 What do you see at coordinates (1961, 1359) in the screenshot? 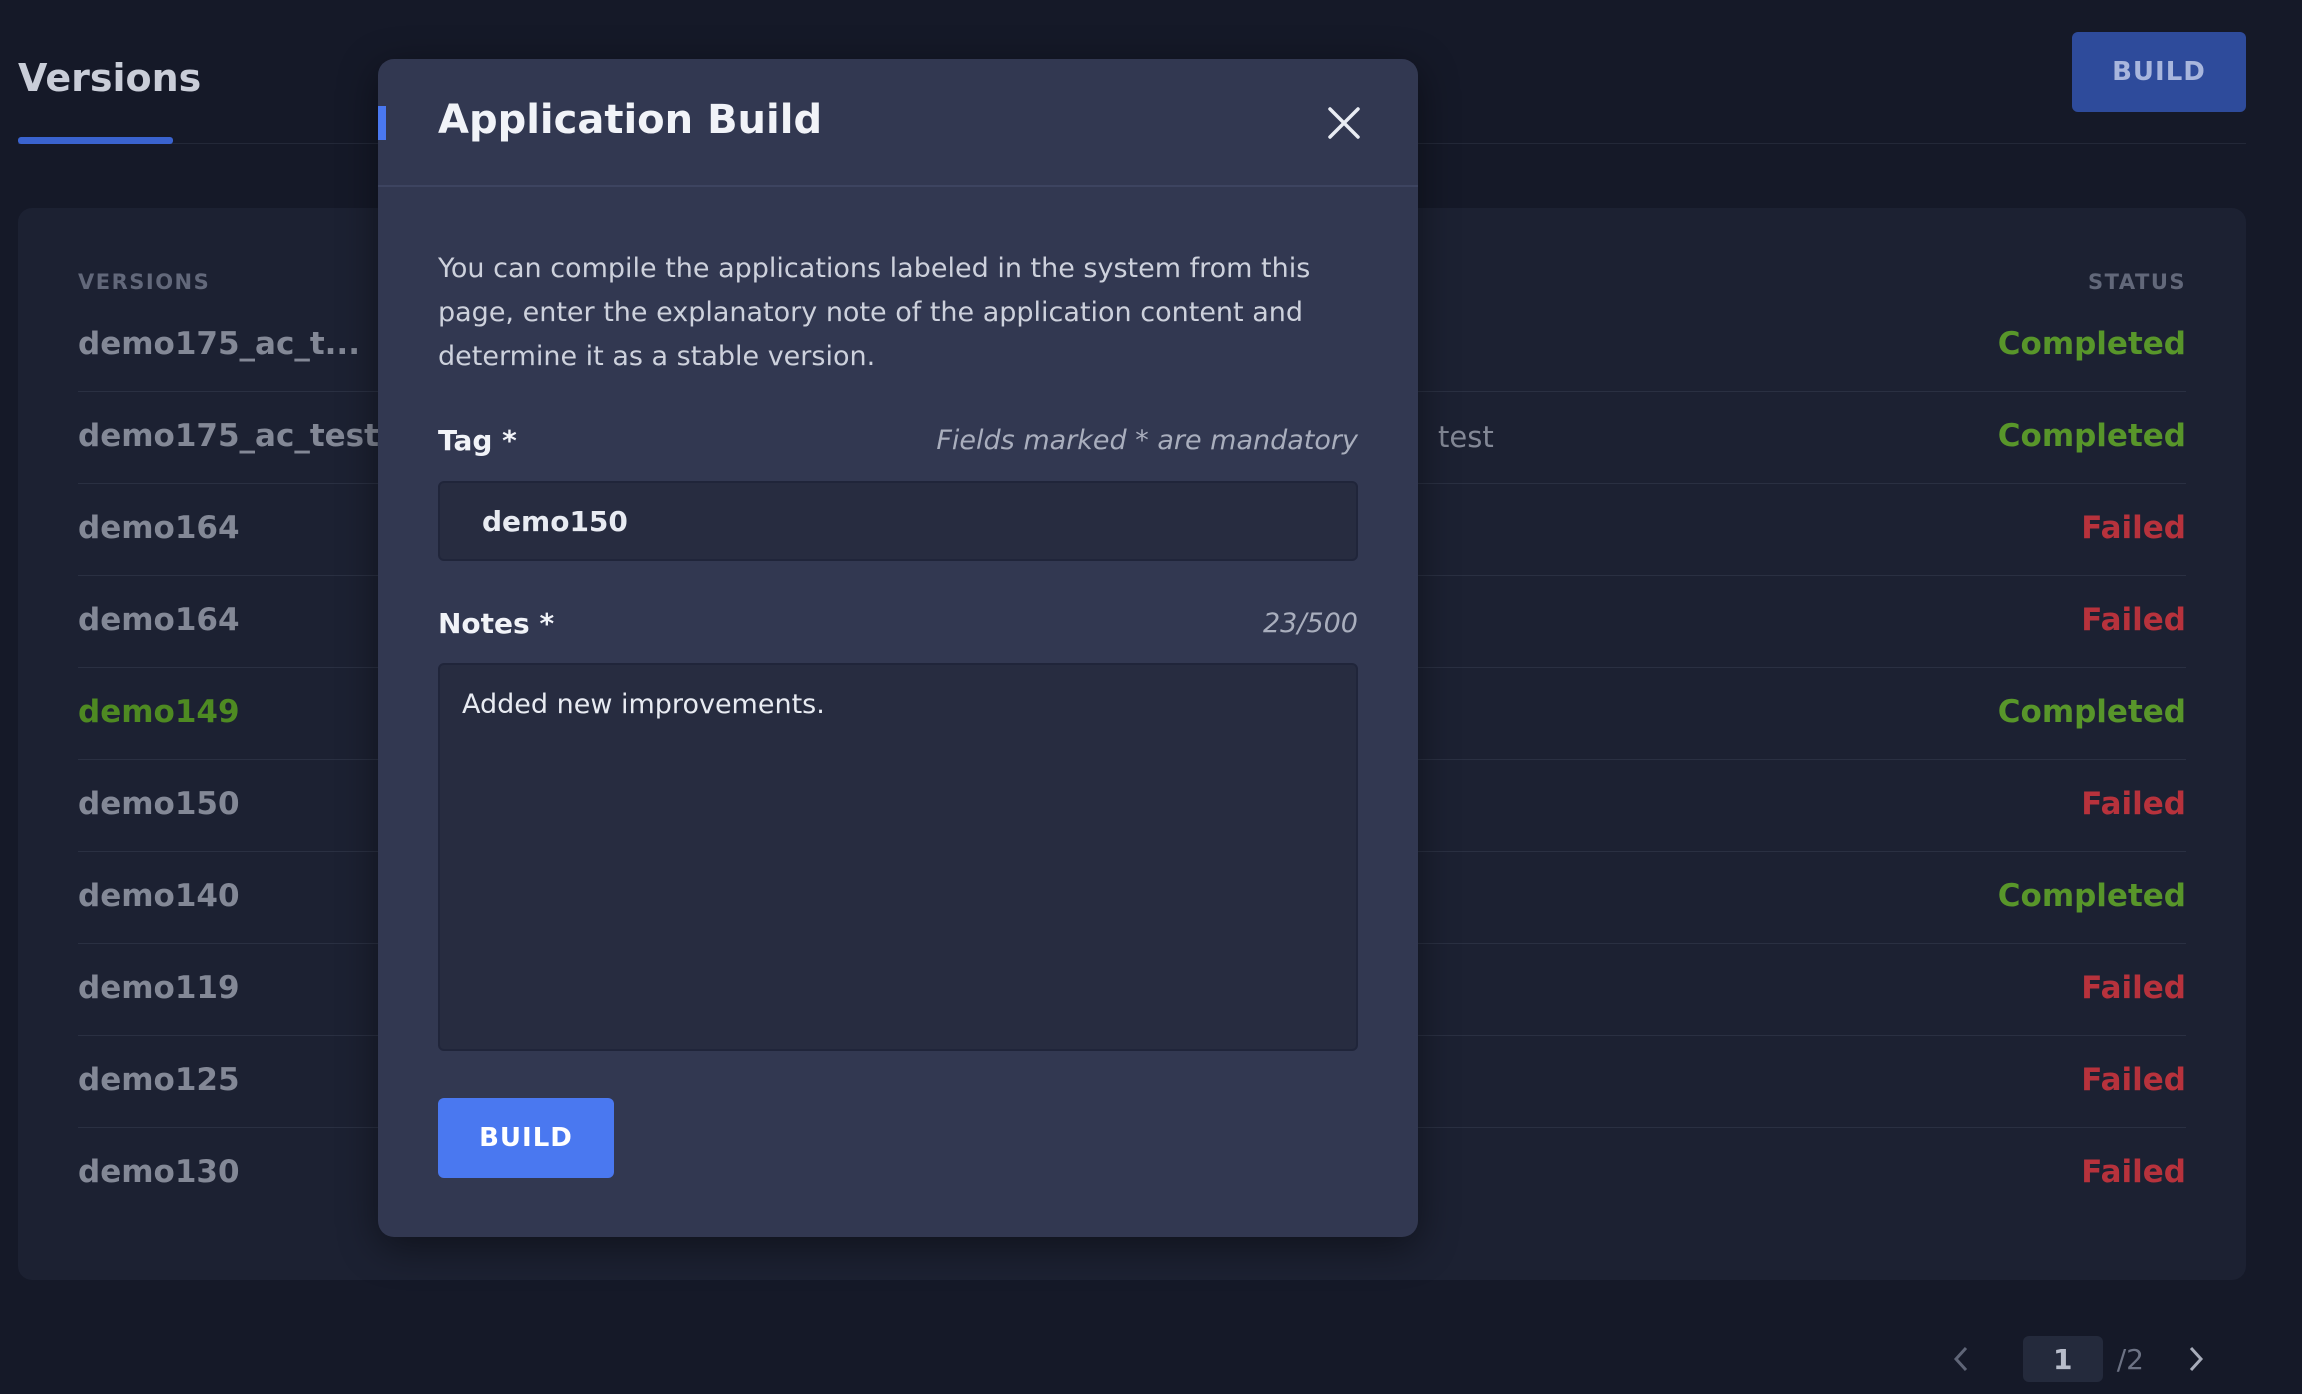
I see `chevron-left-icon` at bounding box center [1961, 1359].